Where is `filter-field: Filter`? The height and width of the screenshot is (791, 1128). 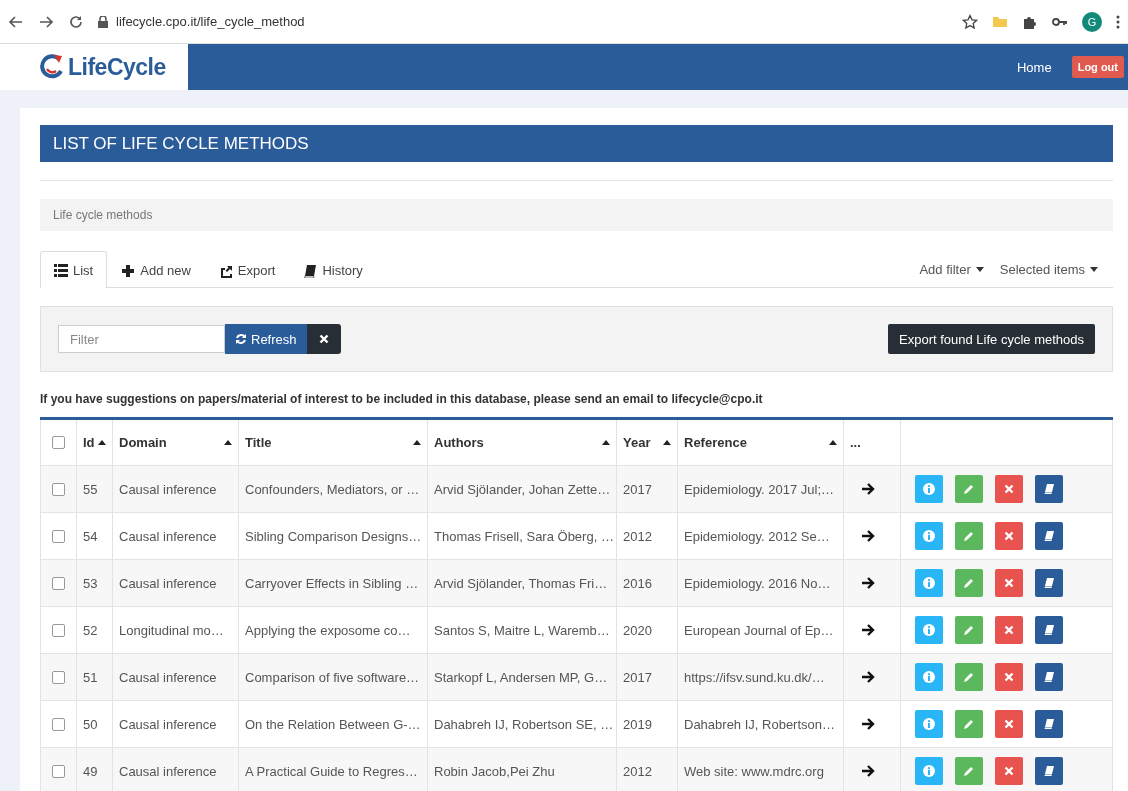
filter-field: Filter is located at coordinates (141, 339).